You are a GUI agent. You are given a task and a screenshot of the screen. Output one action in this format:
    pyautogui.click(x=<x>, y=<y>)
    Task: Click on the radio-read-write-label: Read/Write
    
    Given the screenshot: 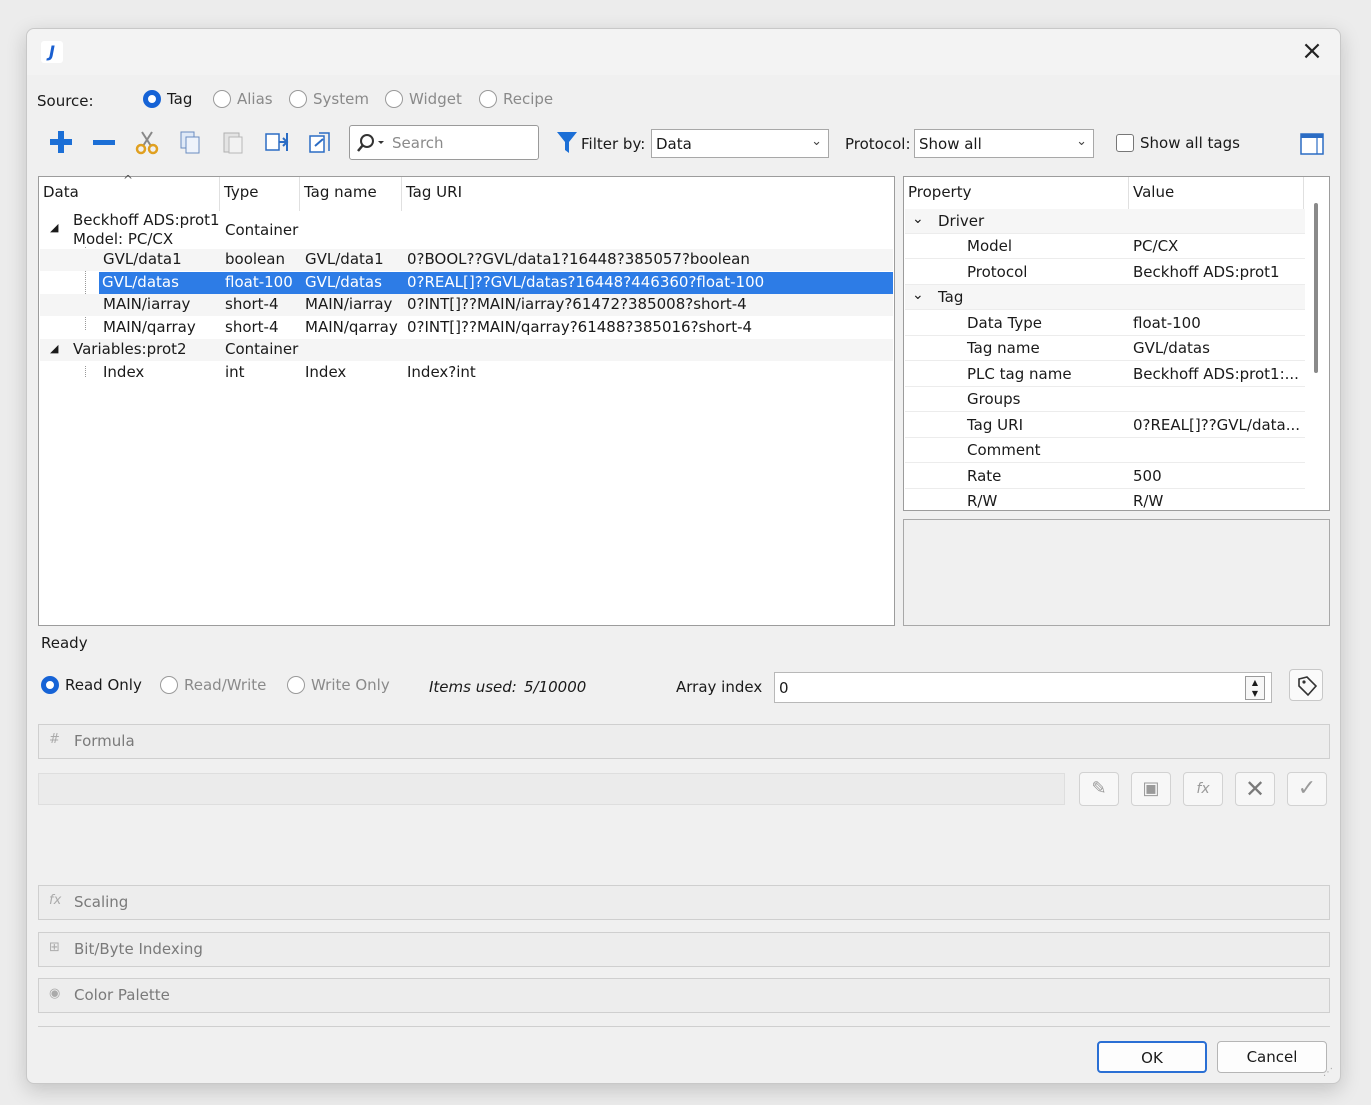 What is the action you would take?
    pyautogui.click(x=225, y=684)
    